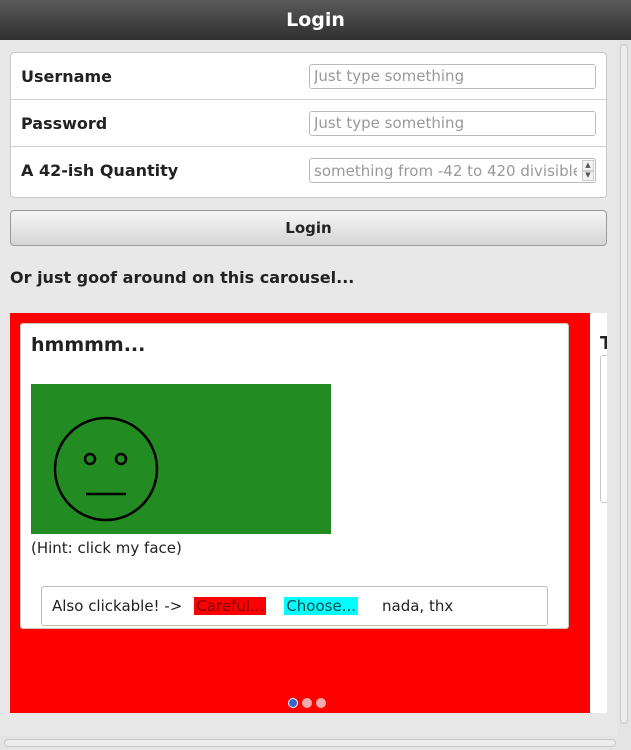 This screenshot has height=750, width=631. I want to click on chevron-down-icon: ▼, so click(588, 175).